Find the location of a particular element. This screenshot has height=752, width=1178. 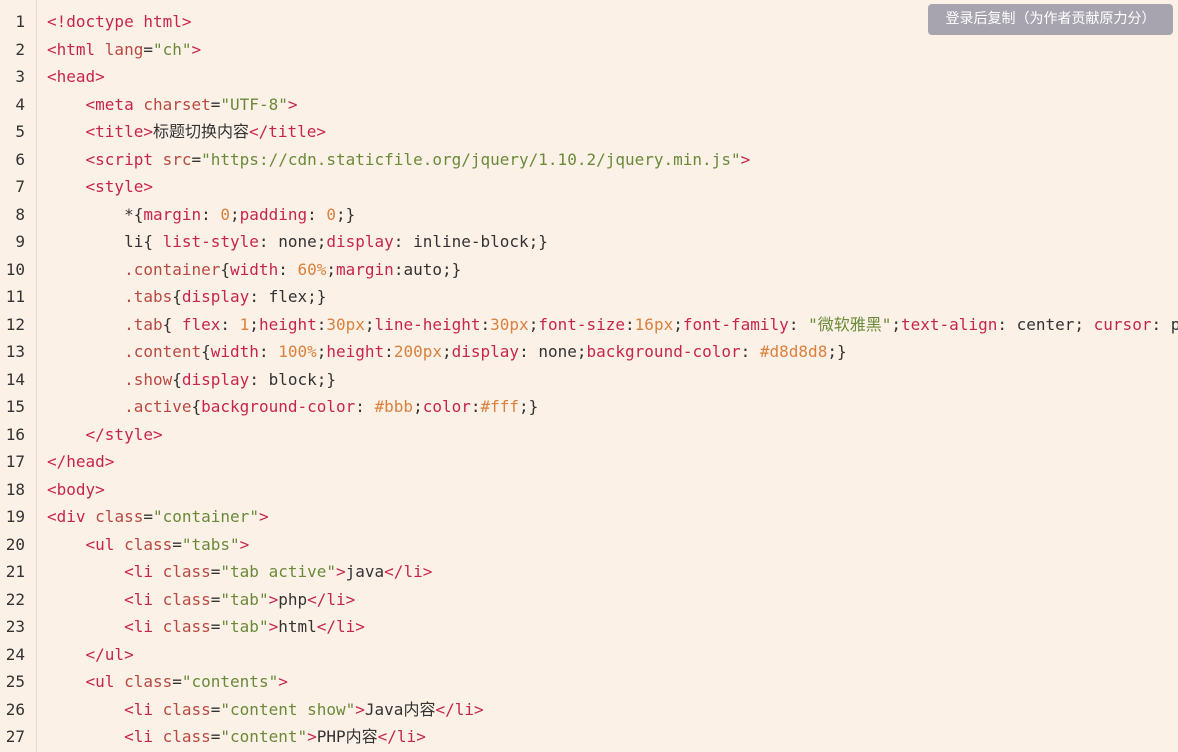

line-number: 7 is located at coordinates (20, 186).